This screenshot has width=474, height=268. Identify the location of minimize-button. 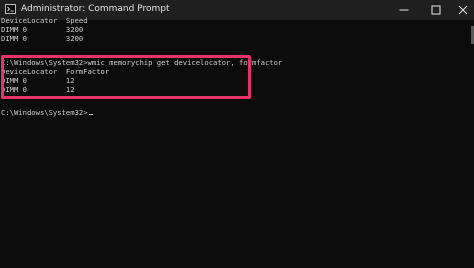
(404, 10).